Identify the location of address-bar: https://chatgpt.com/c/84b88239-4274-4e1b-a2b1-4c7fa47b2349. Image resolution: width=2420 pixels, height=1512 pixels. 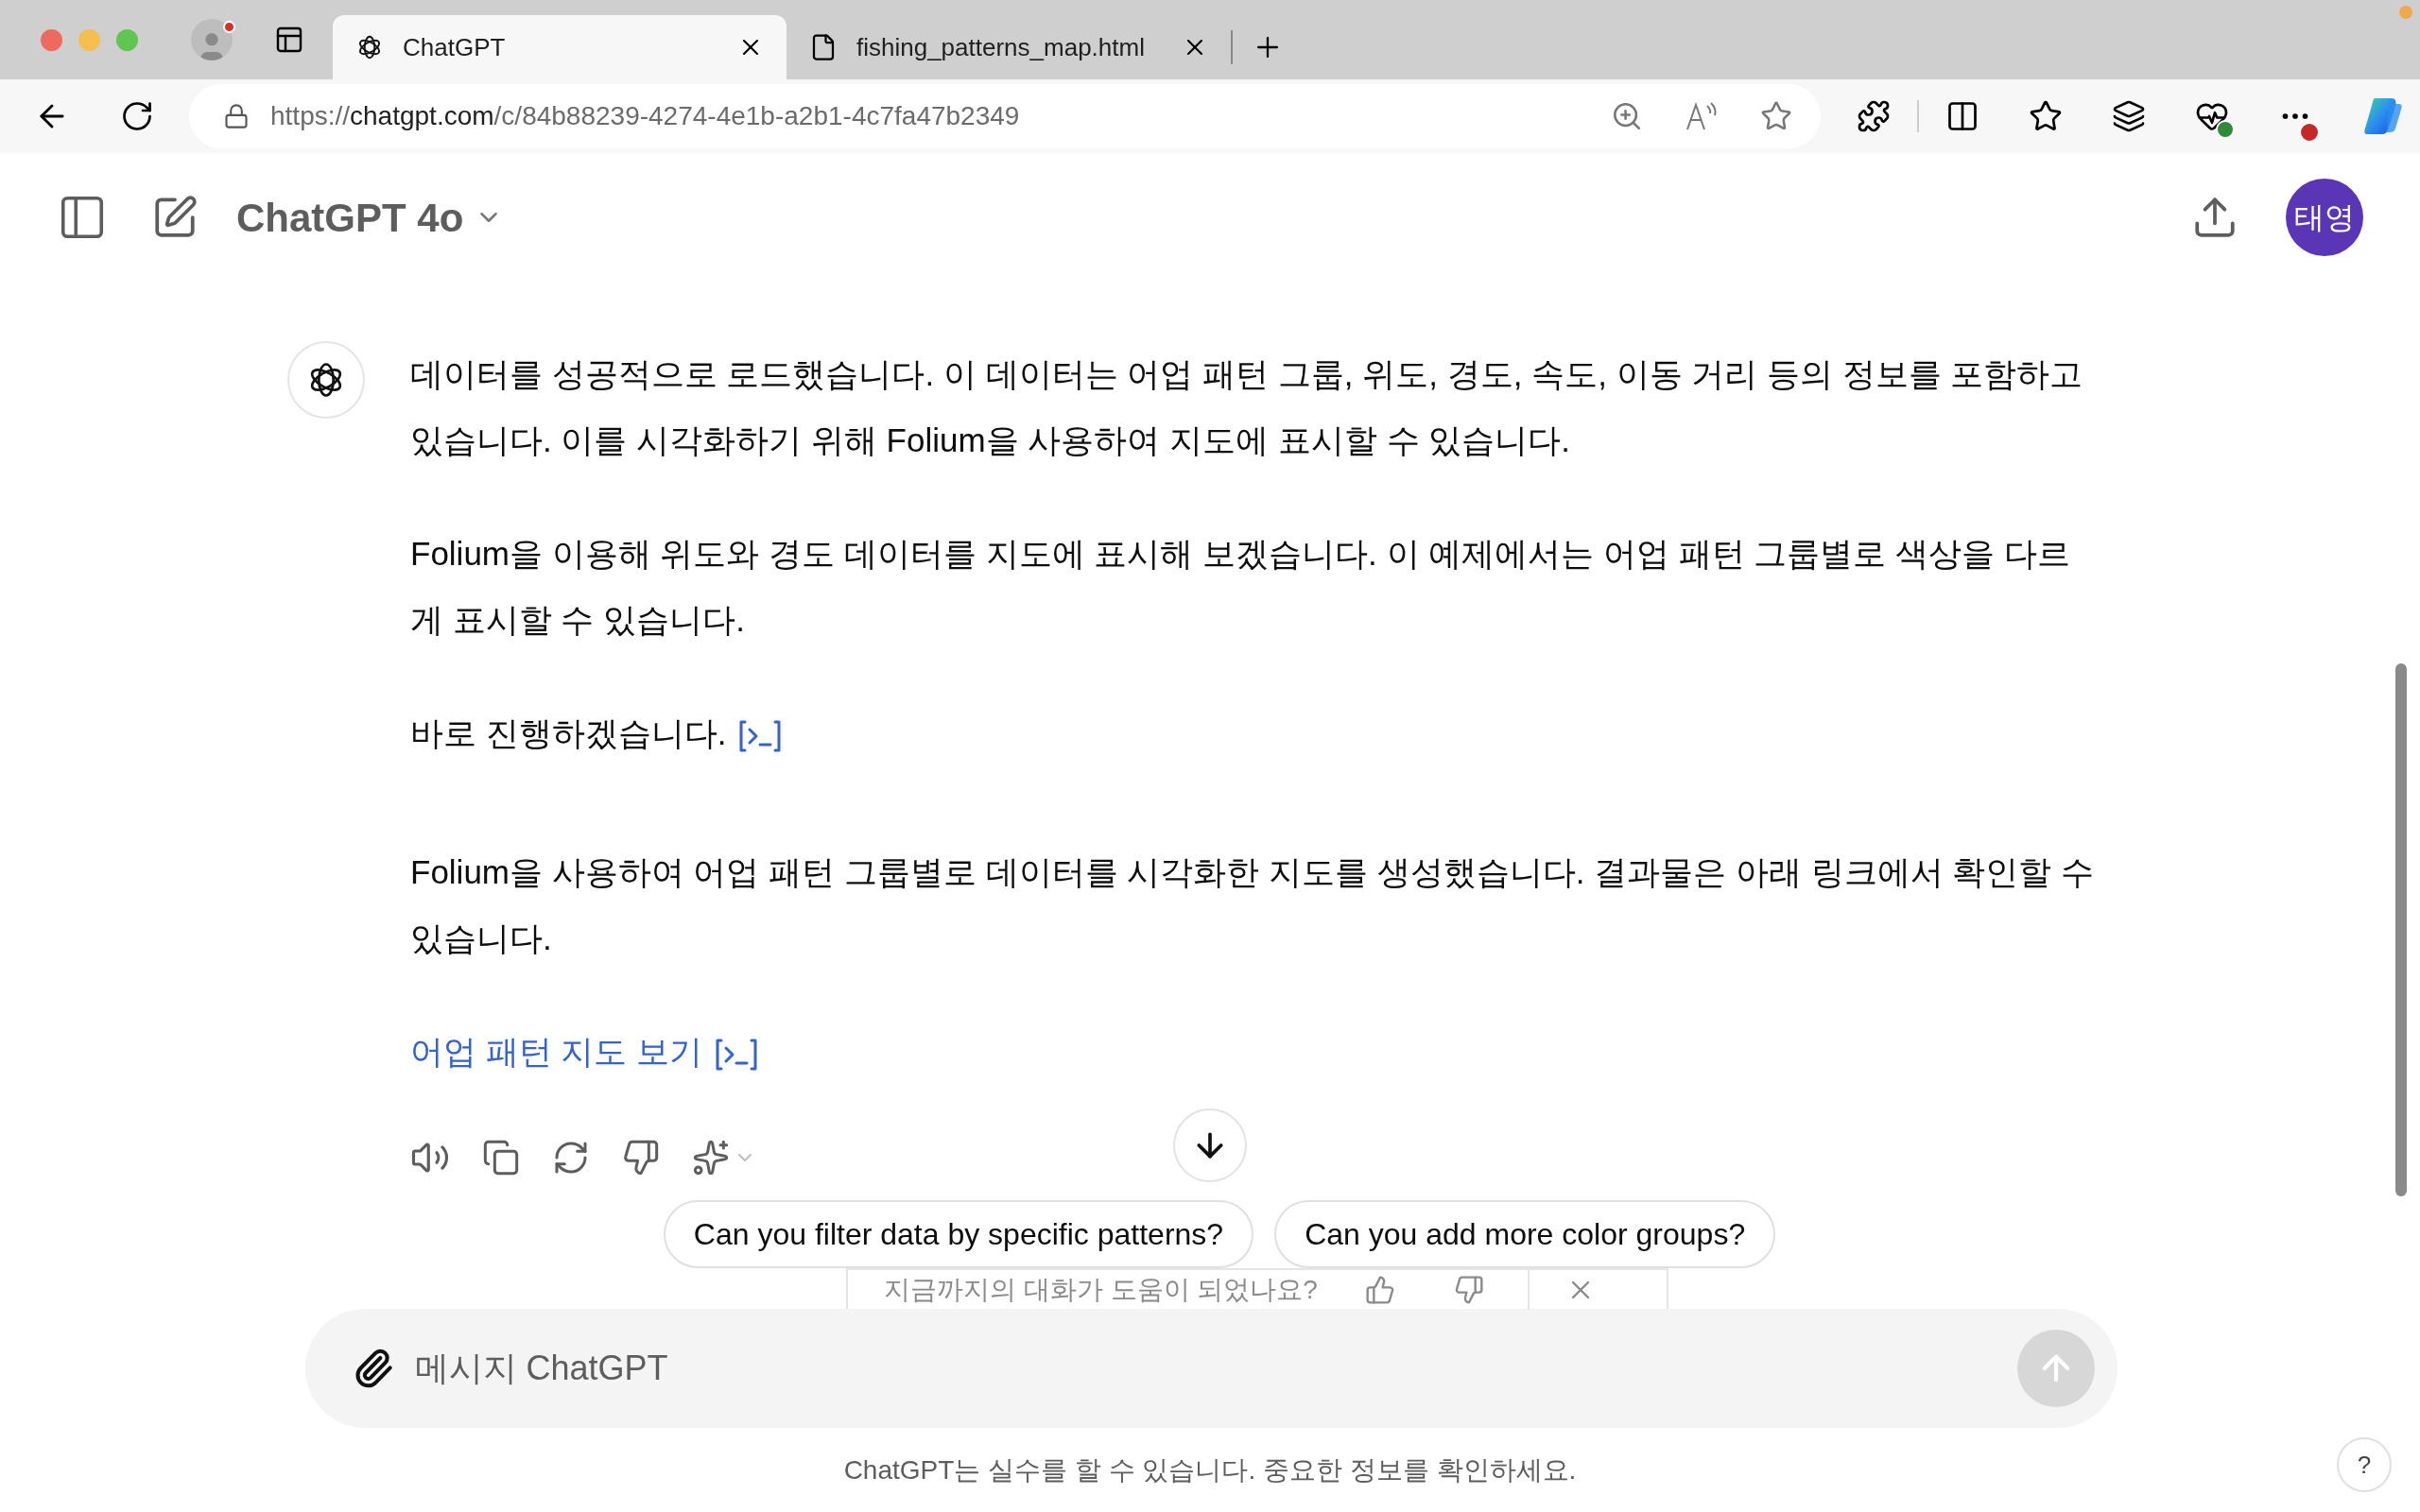
(1005, 116).